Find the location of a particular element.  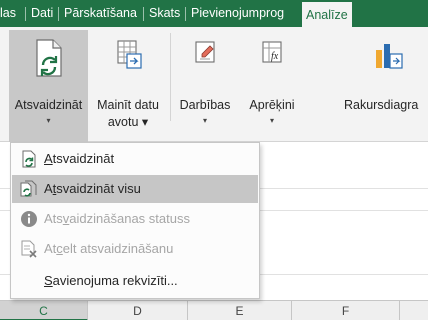

change-data-source-icon is located at coordinates (129, 54).